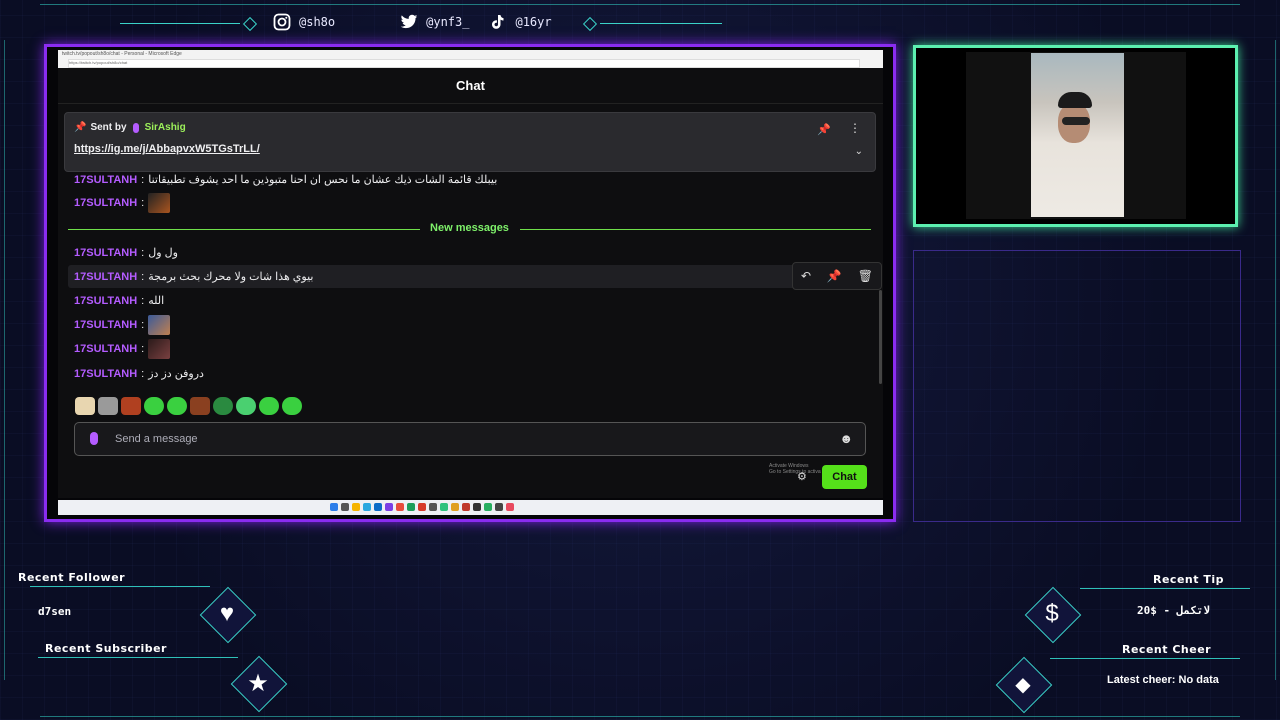 This screenshot has height=720, width=1280. What do you see at coordinates (1076, 121) in the screenshot?
I see `streamer-glasses` at bounding box center [1076, 121].